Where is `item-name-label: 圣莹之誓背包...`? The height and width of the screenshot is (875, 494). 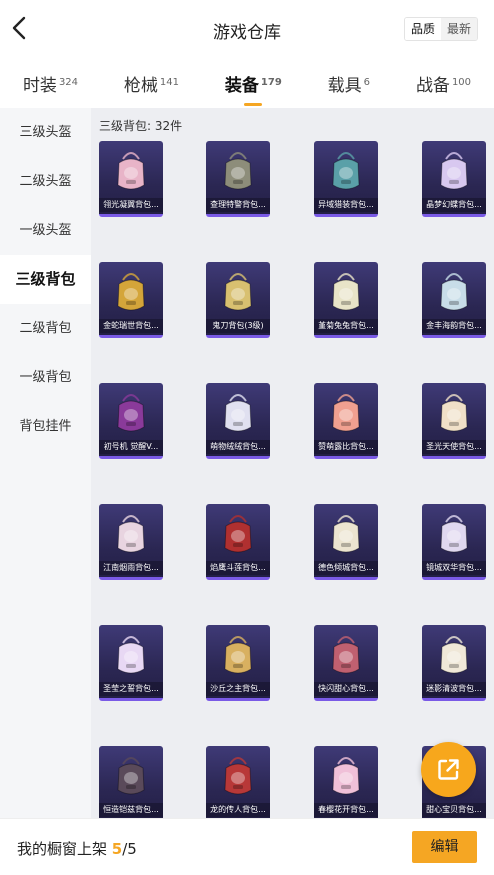 item-name-label: 圣莹之誓背包... is located at coordinates (131, 689).